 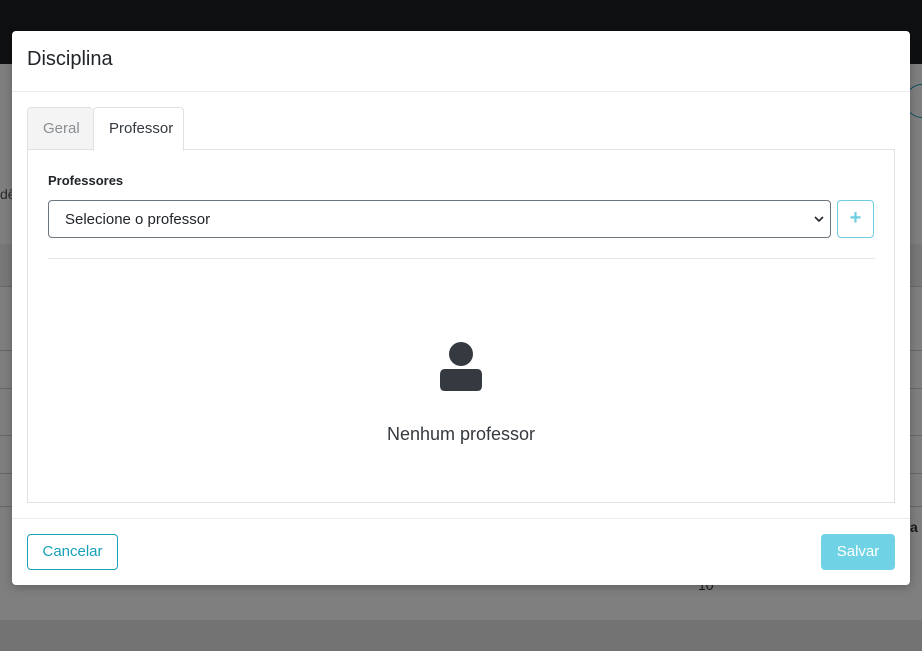 I want to click on modal-title: Disciplina, so click(x=70, y=59).